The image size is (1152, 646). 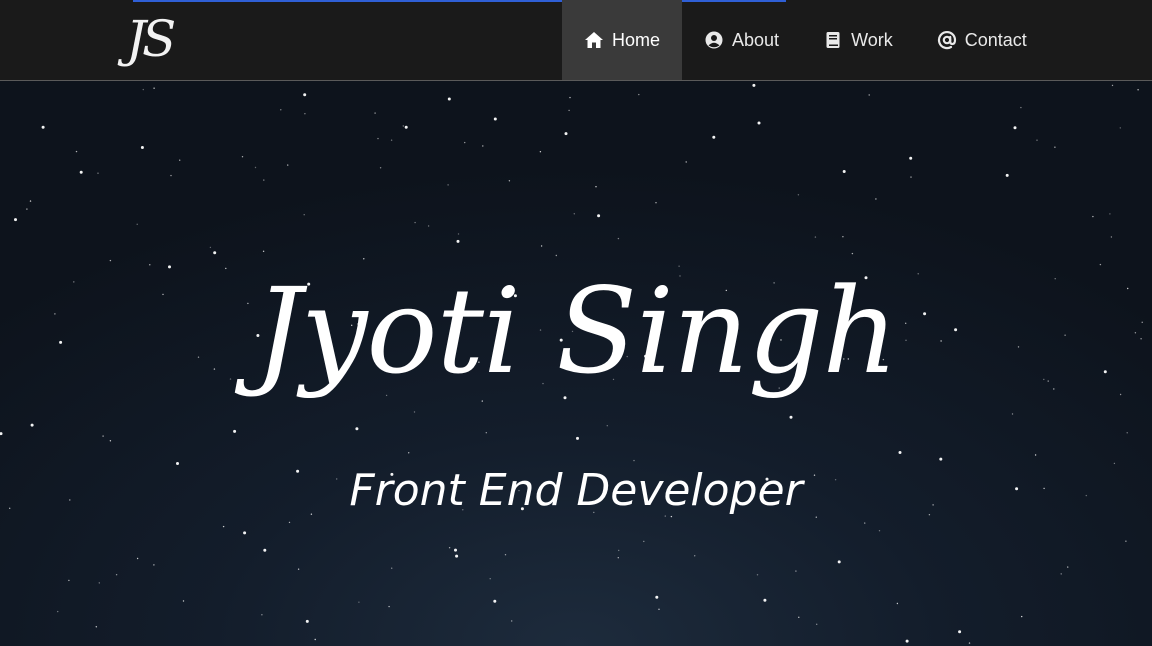 What do you see at coordinates (576, 490) in the screenshot?
I see `hero-subtitle: Front End Developer` at bounding box center [576, 490].